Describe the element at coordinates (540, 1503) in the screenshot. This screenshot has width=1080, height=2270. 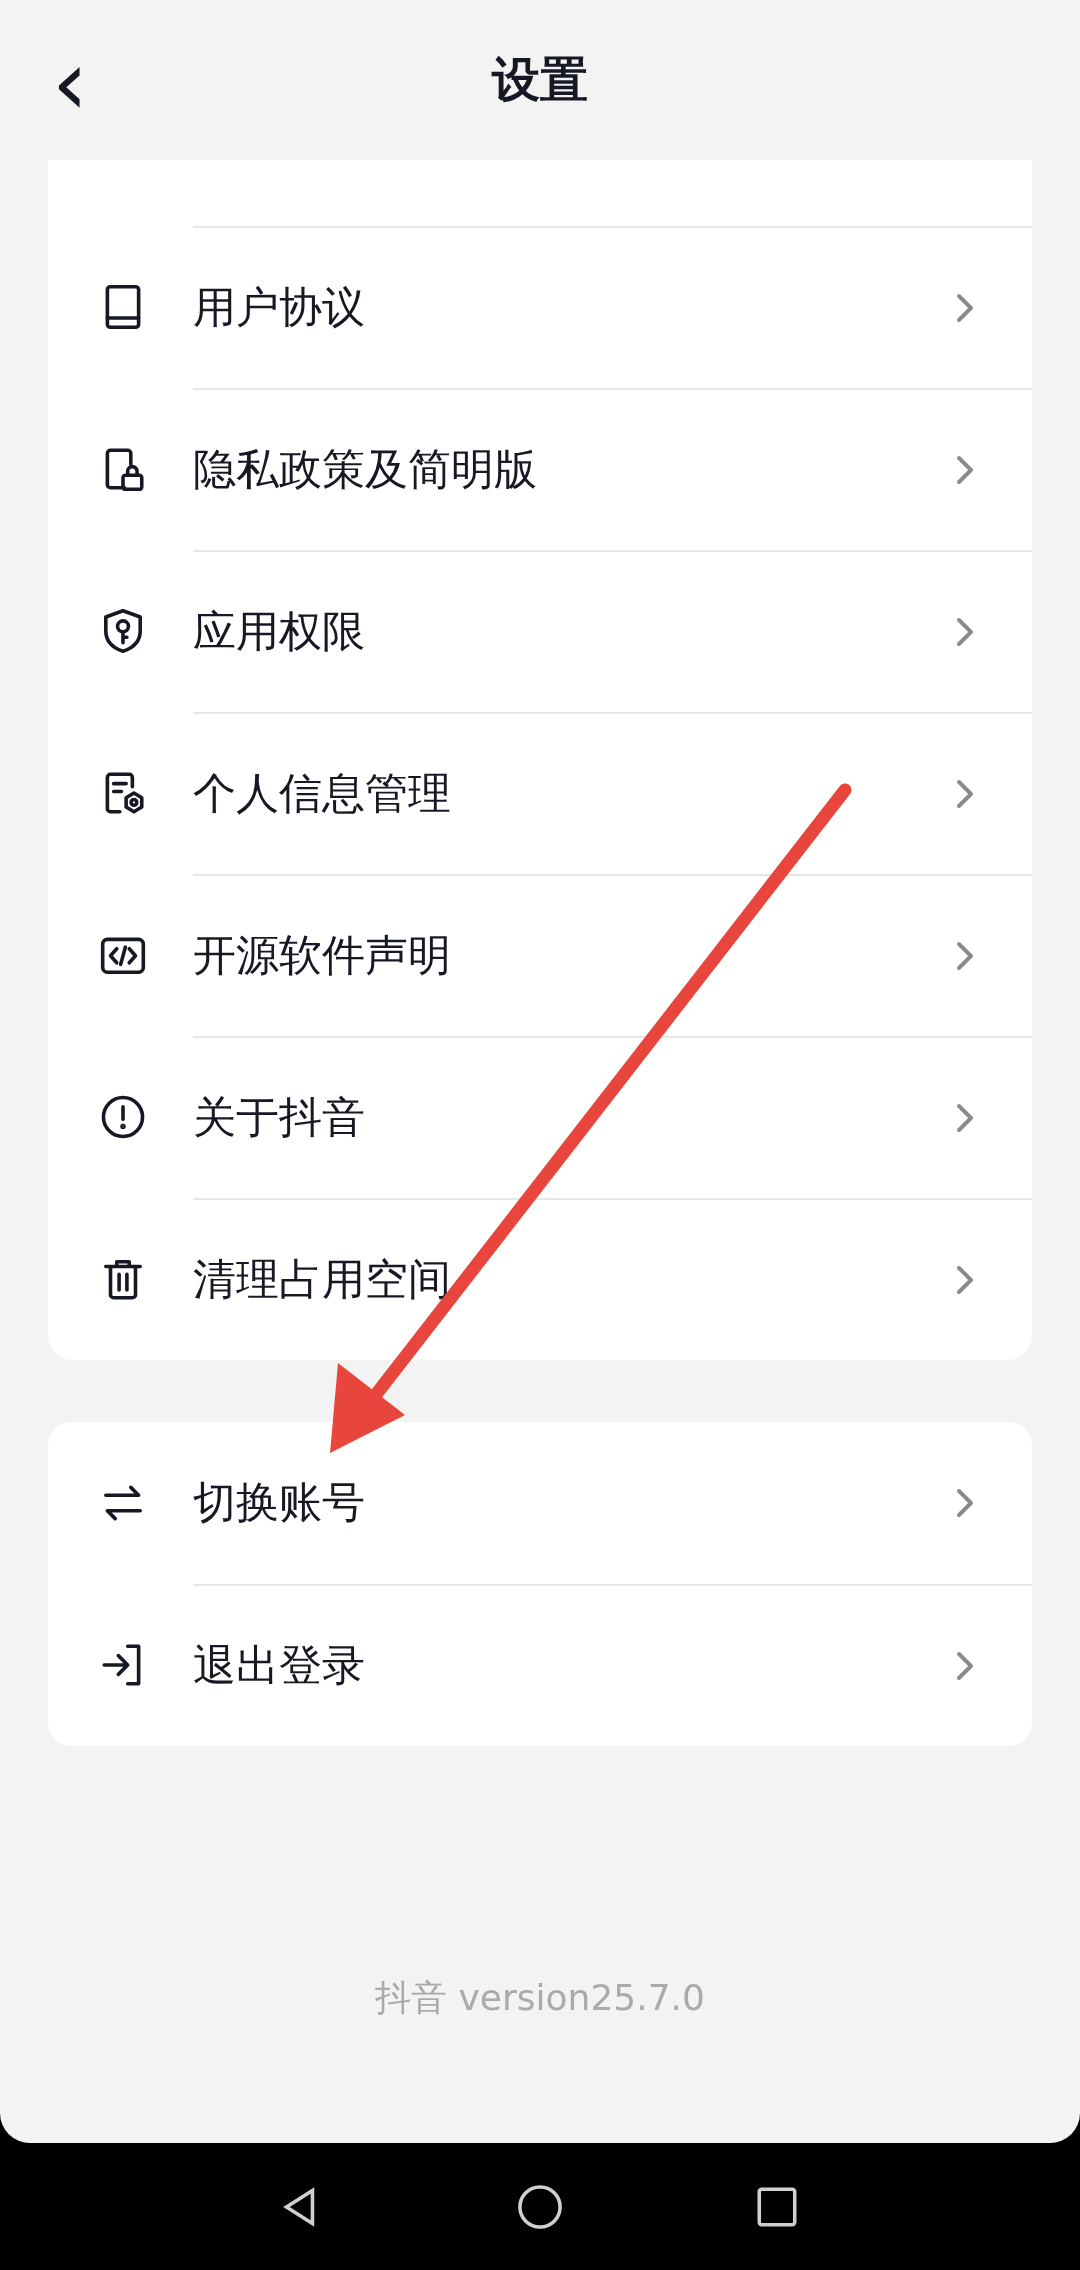
I see `settings-item: 切换账号` at that location.